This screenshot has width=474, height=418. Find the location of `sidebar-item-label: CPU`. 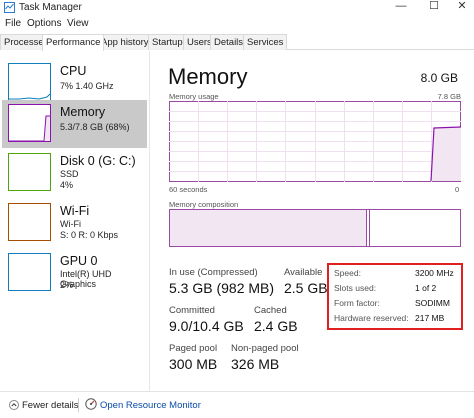

sidebar-item-label: CPU is located at coordinates (73, 71).